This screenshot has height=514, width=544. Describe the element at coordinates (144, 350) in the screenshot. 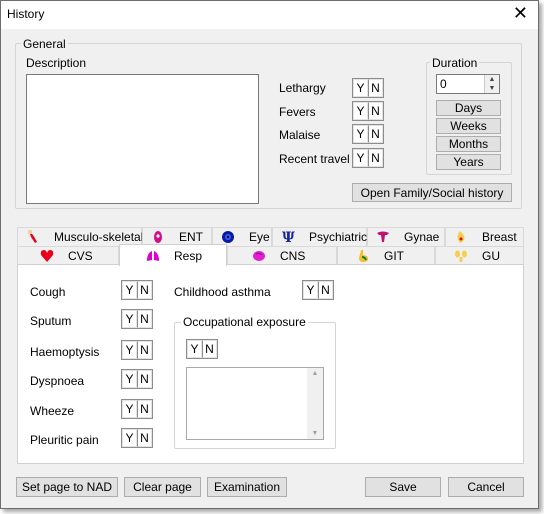

I see `haemoptysis-no-button: N` at that location.